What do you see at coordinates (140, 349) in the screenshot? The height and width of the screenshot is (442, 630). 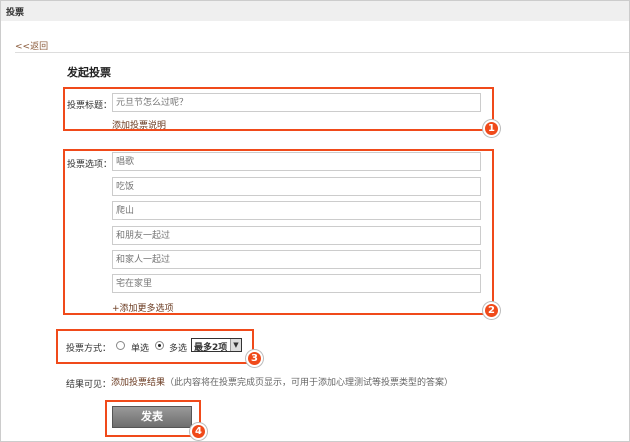 I see `single-choice-label: 单选` at bounding box center [140, 349].